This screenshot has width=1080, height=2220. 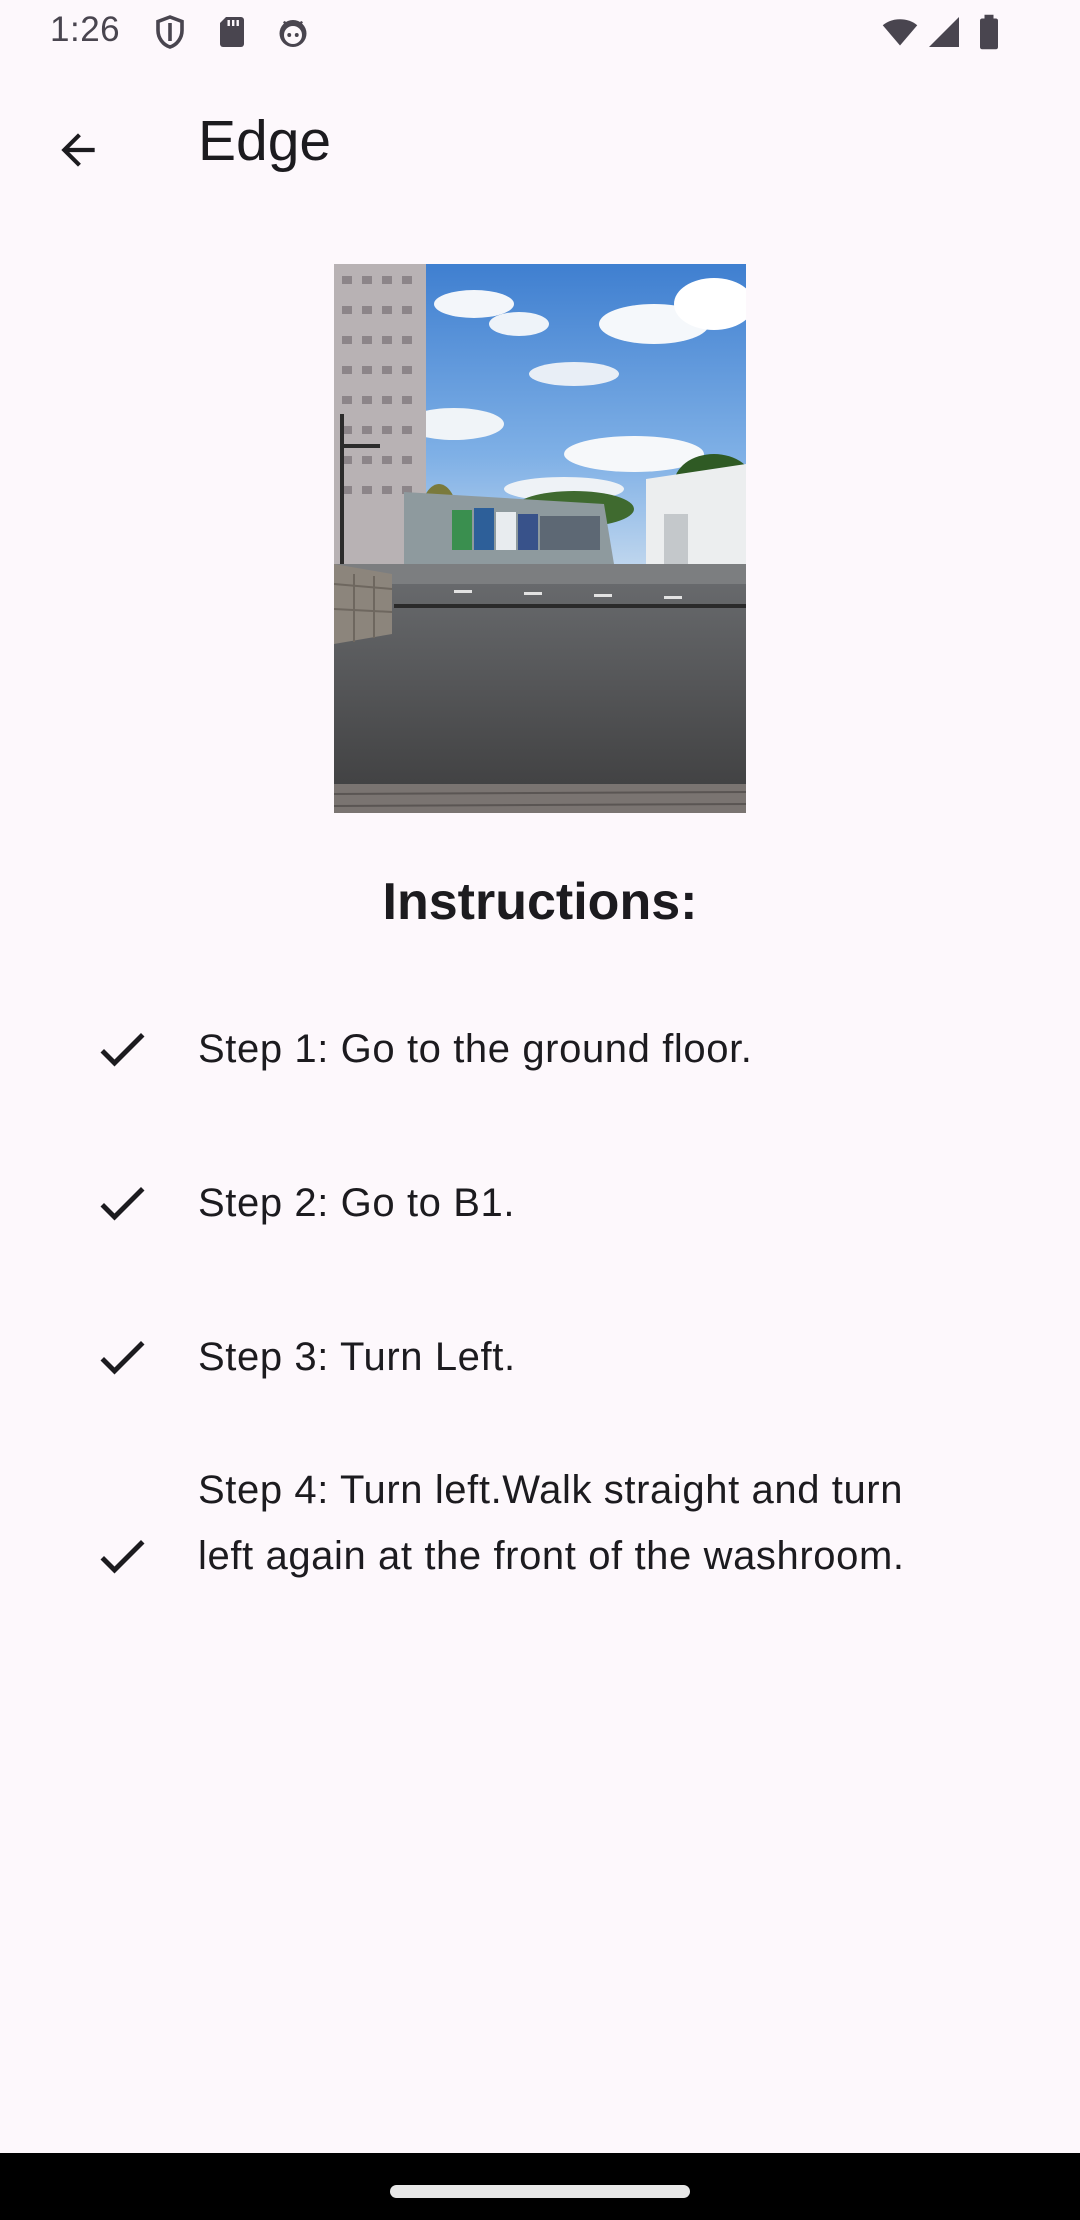 What do you see at coordinates (357, 1357) in the screenshot?
I see `step-text: Step 3: Turn Left.` at bounding box center [357, 1357].